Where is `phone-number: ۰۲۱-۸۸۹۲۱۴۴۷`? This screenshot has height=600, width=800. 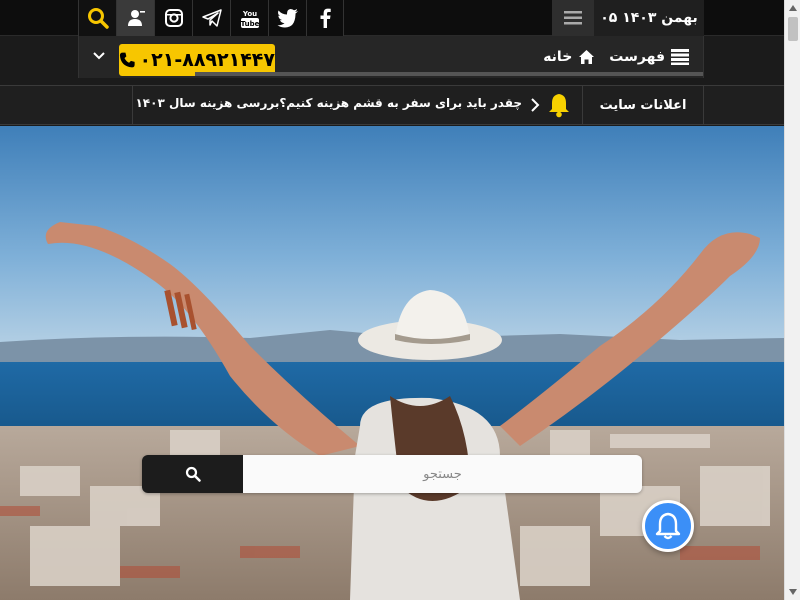
phone-number: ۰۲۱-۸۸۹۲۱۴۴۷ is located at coordinates (207, 60).